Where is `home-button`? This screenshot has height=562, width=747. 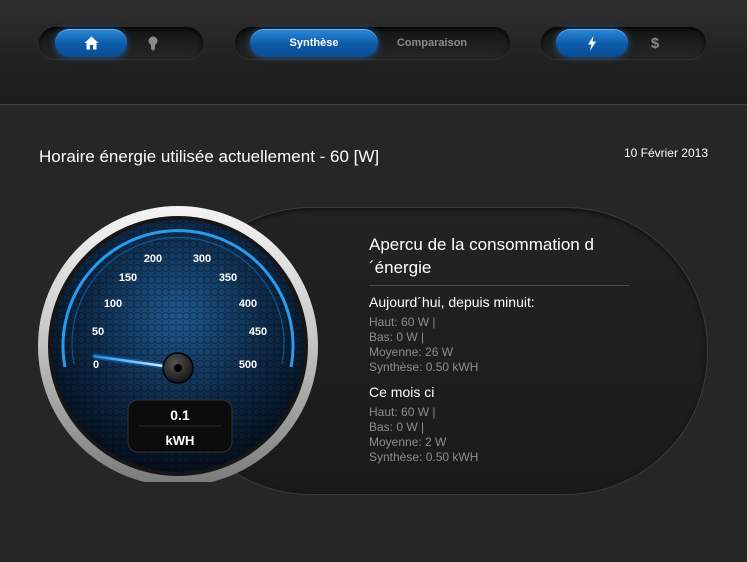
home-button is located at coordinates (91, 43).